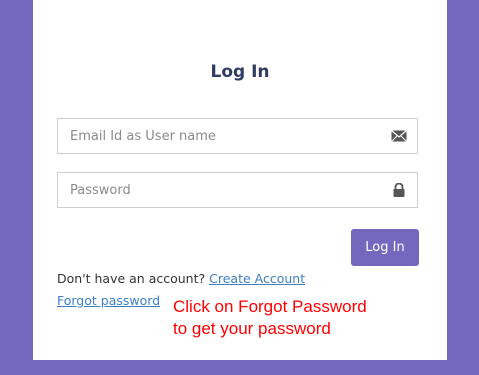 Image resolution: width=479 pixels, height=375 pixels. What do you see at coordinates (399, 136) in the screenshot?
I see `envelope-icon` at bounding box center [399, 136].